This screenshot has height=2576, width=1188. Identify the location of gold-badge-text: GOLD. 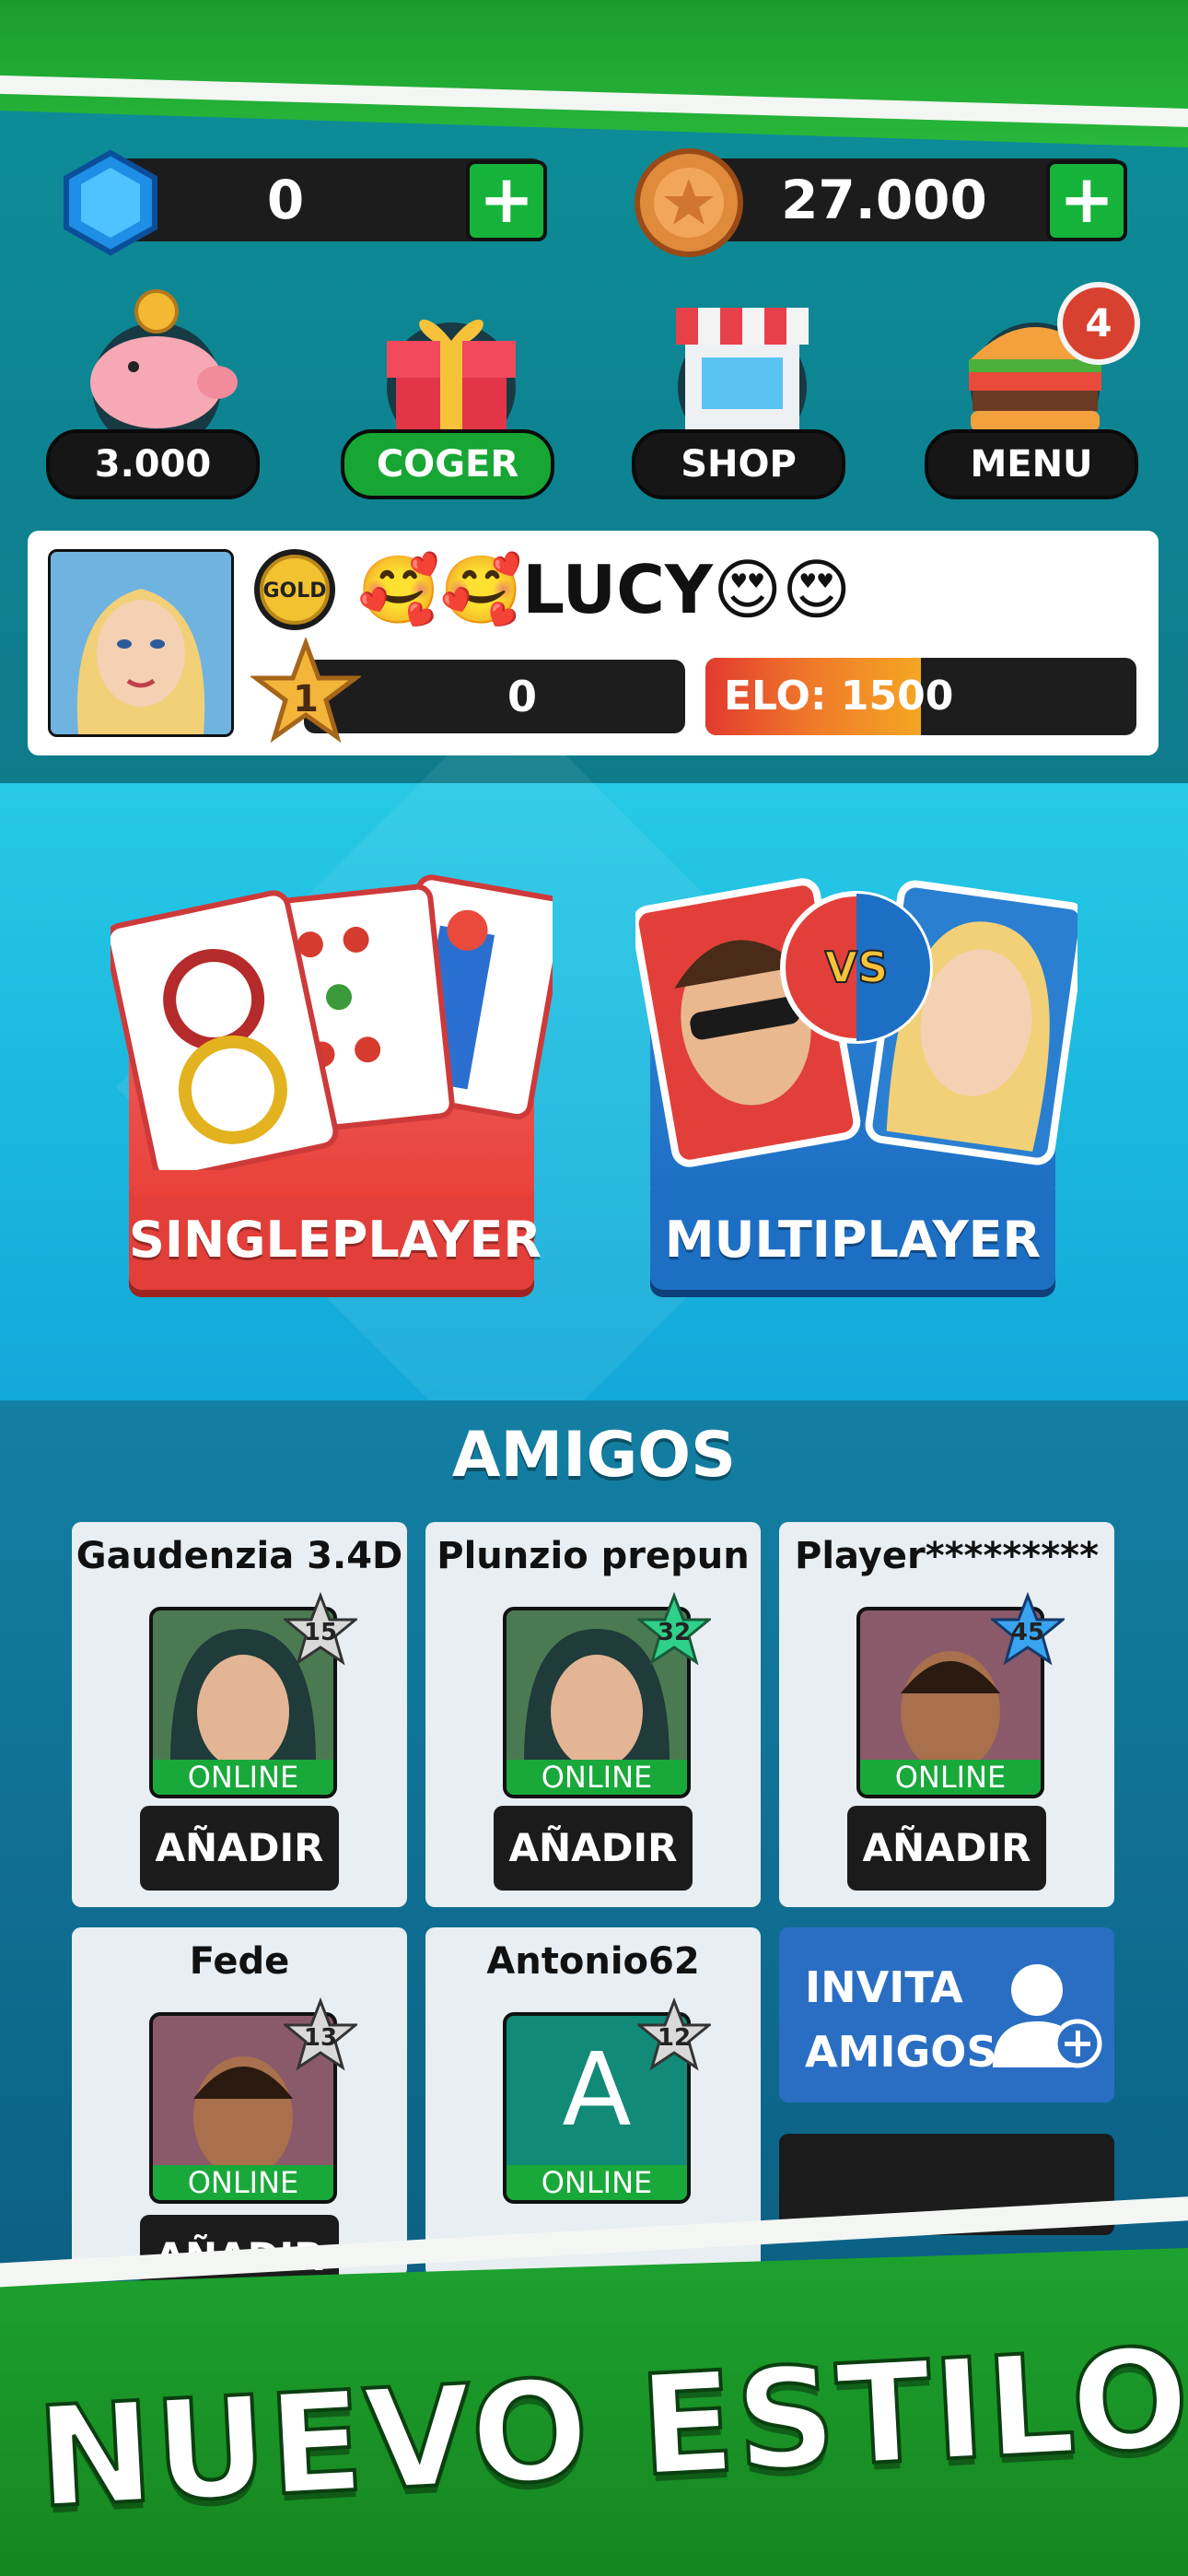
(294, 591).